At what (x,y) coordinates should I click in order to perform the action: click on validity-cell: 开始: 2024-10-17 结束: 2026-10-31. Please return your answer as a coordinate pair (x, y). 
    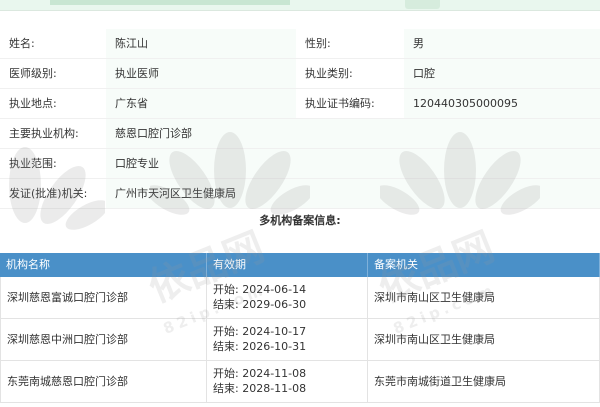
    Looking at the image, I should click on (287, 339).